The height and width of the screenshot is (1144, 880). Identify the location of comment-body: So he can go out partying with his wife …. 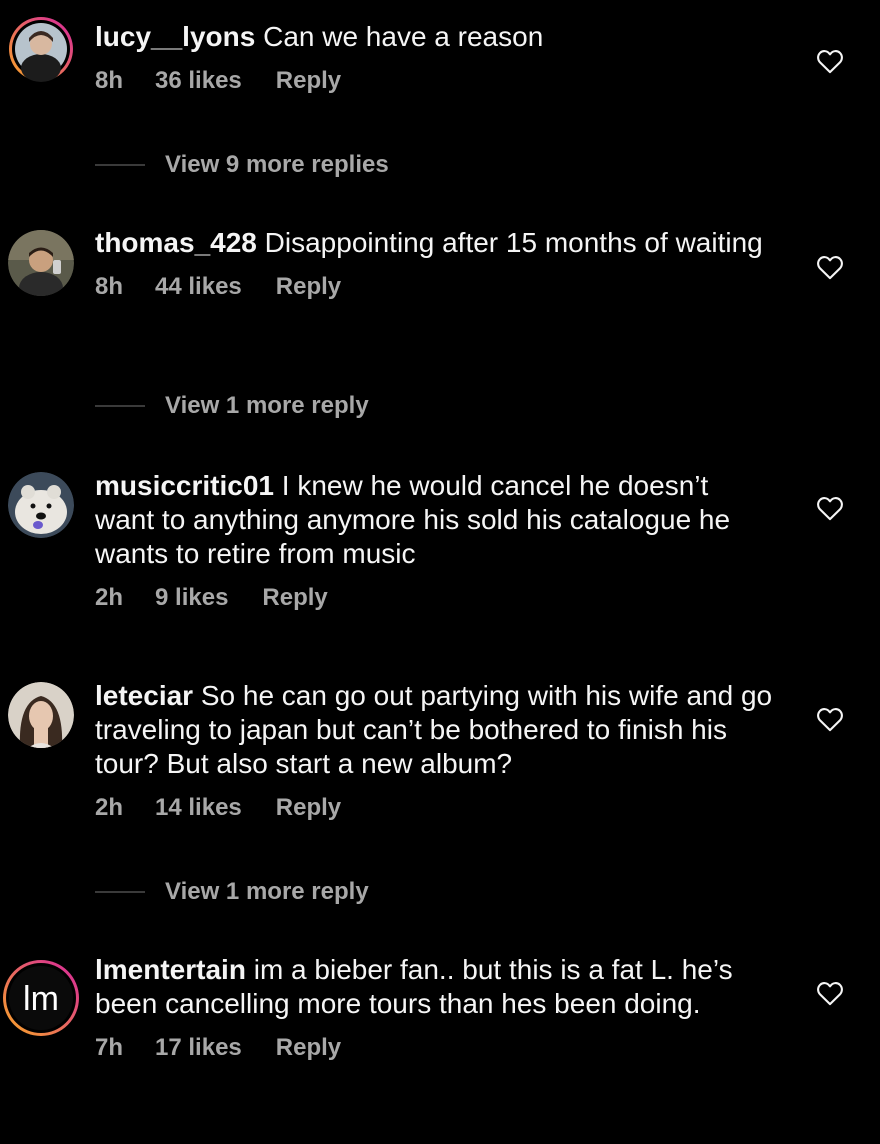
(434, 729).